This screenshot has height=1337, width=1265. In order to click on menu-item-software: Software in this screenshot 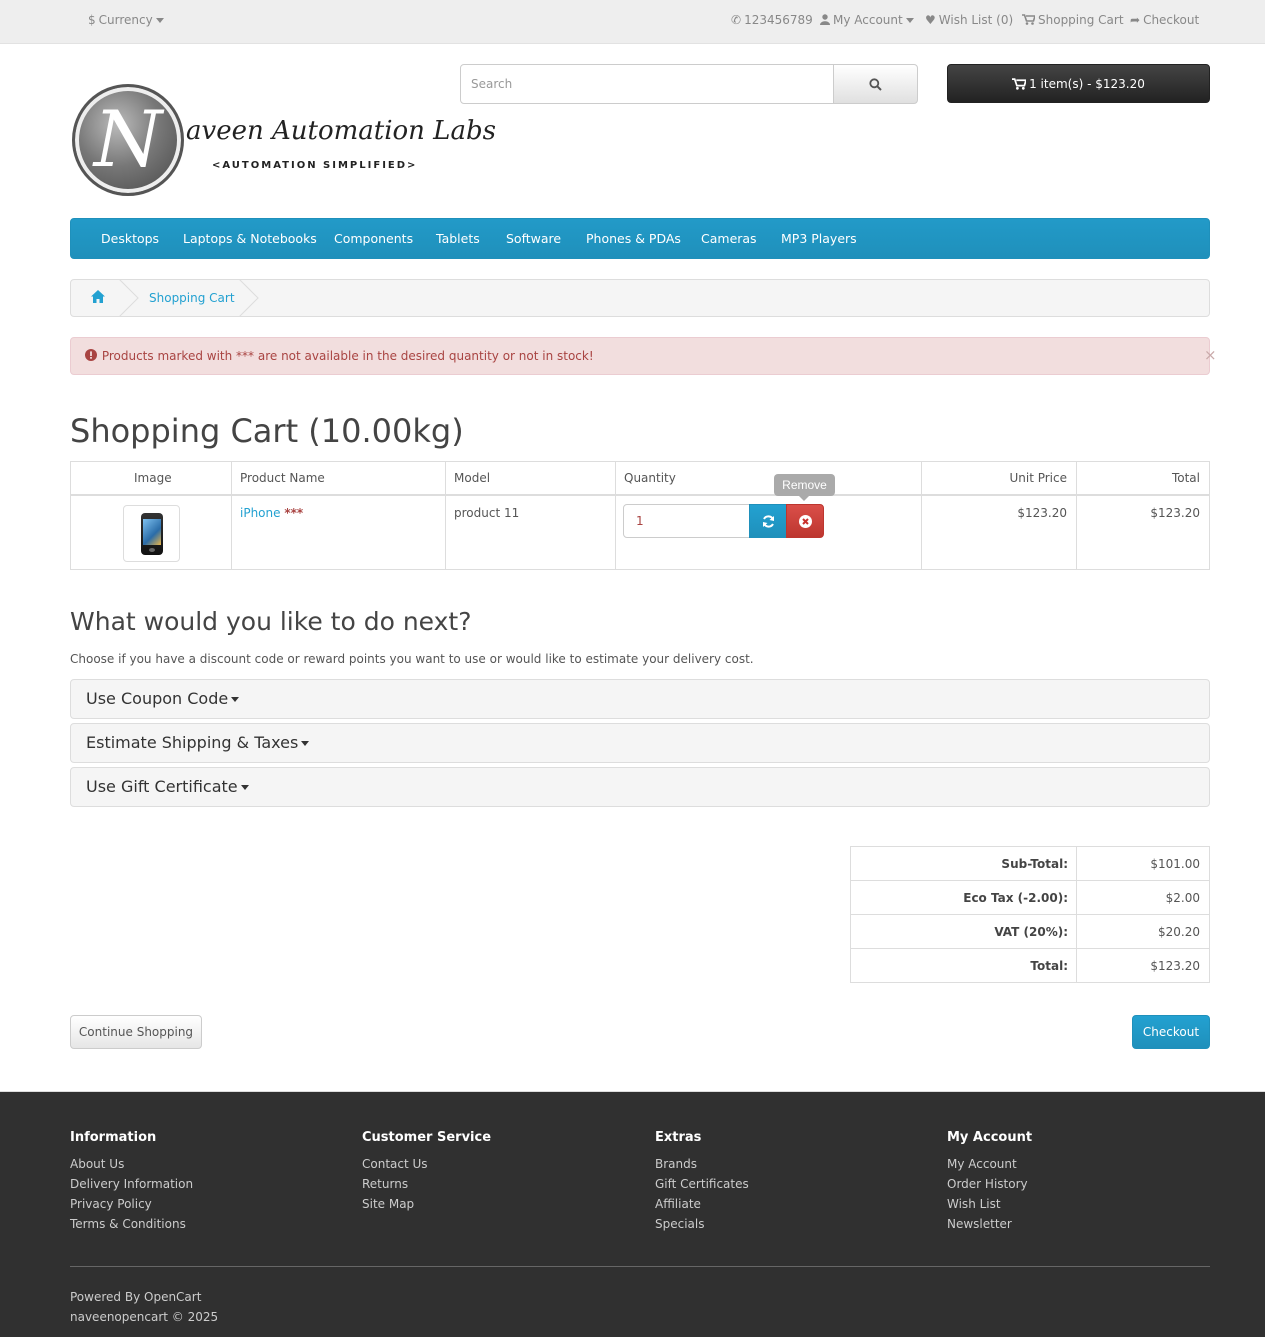, I will do `click(533, 238)`.